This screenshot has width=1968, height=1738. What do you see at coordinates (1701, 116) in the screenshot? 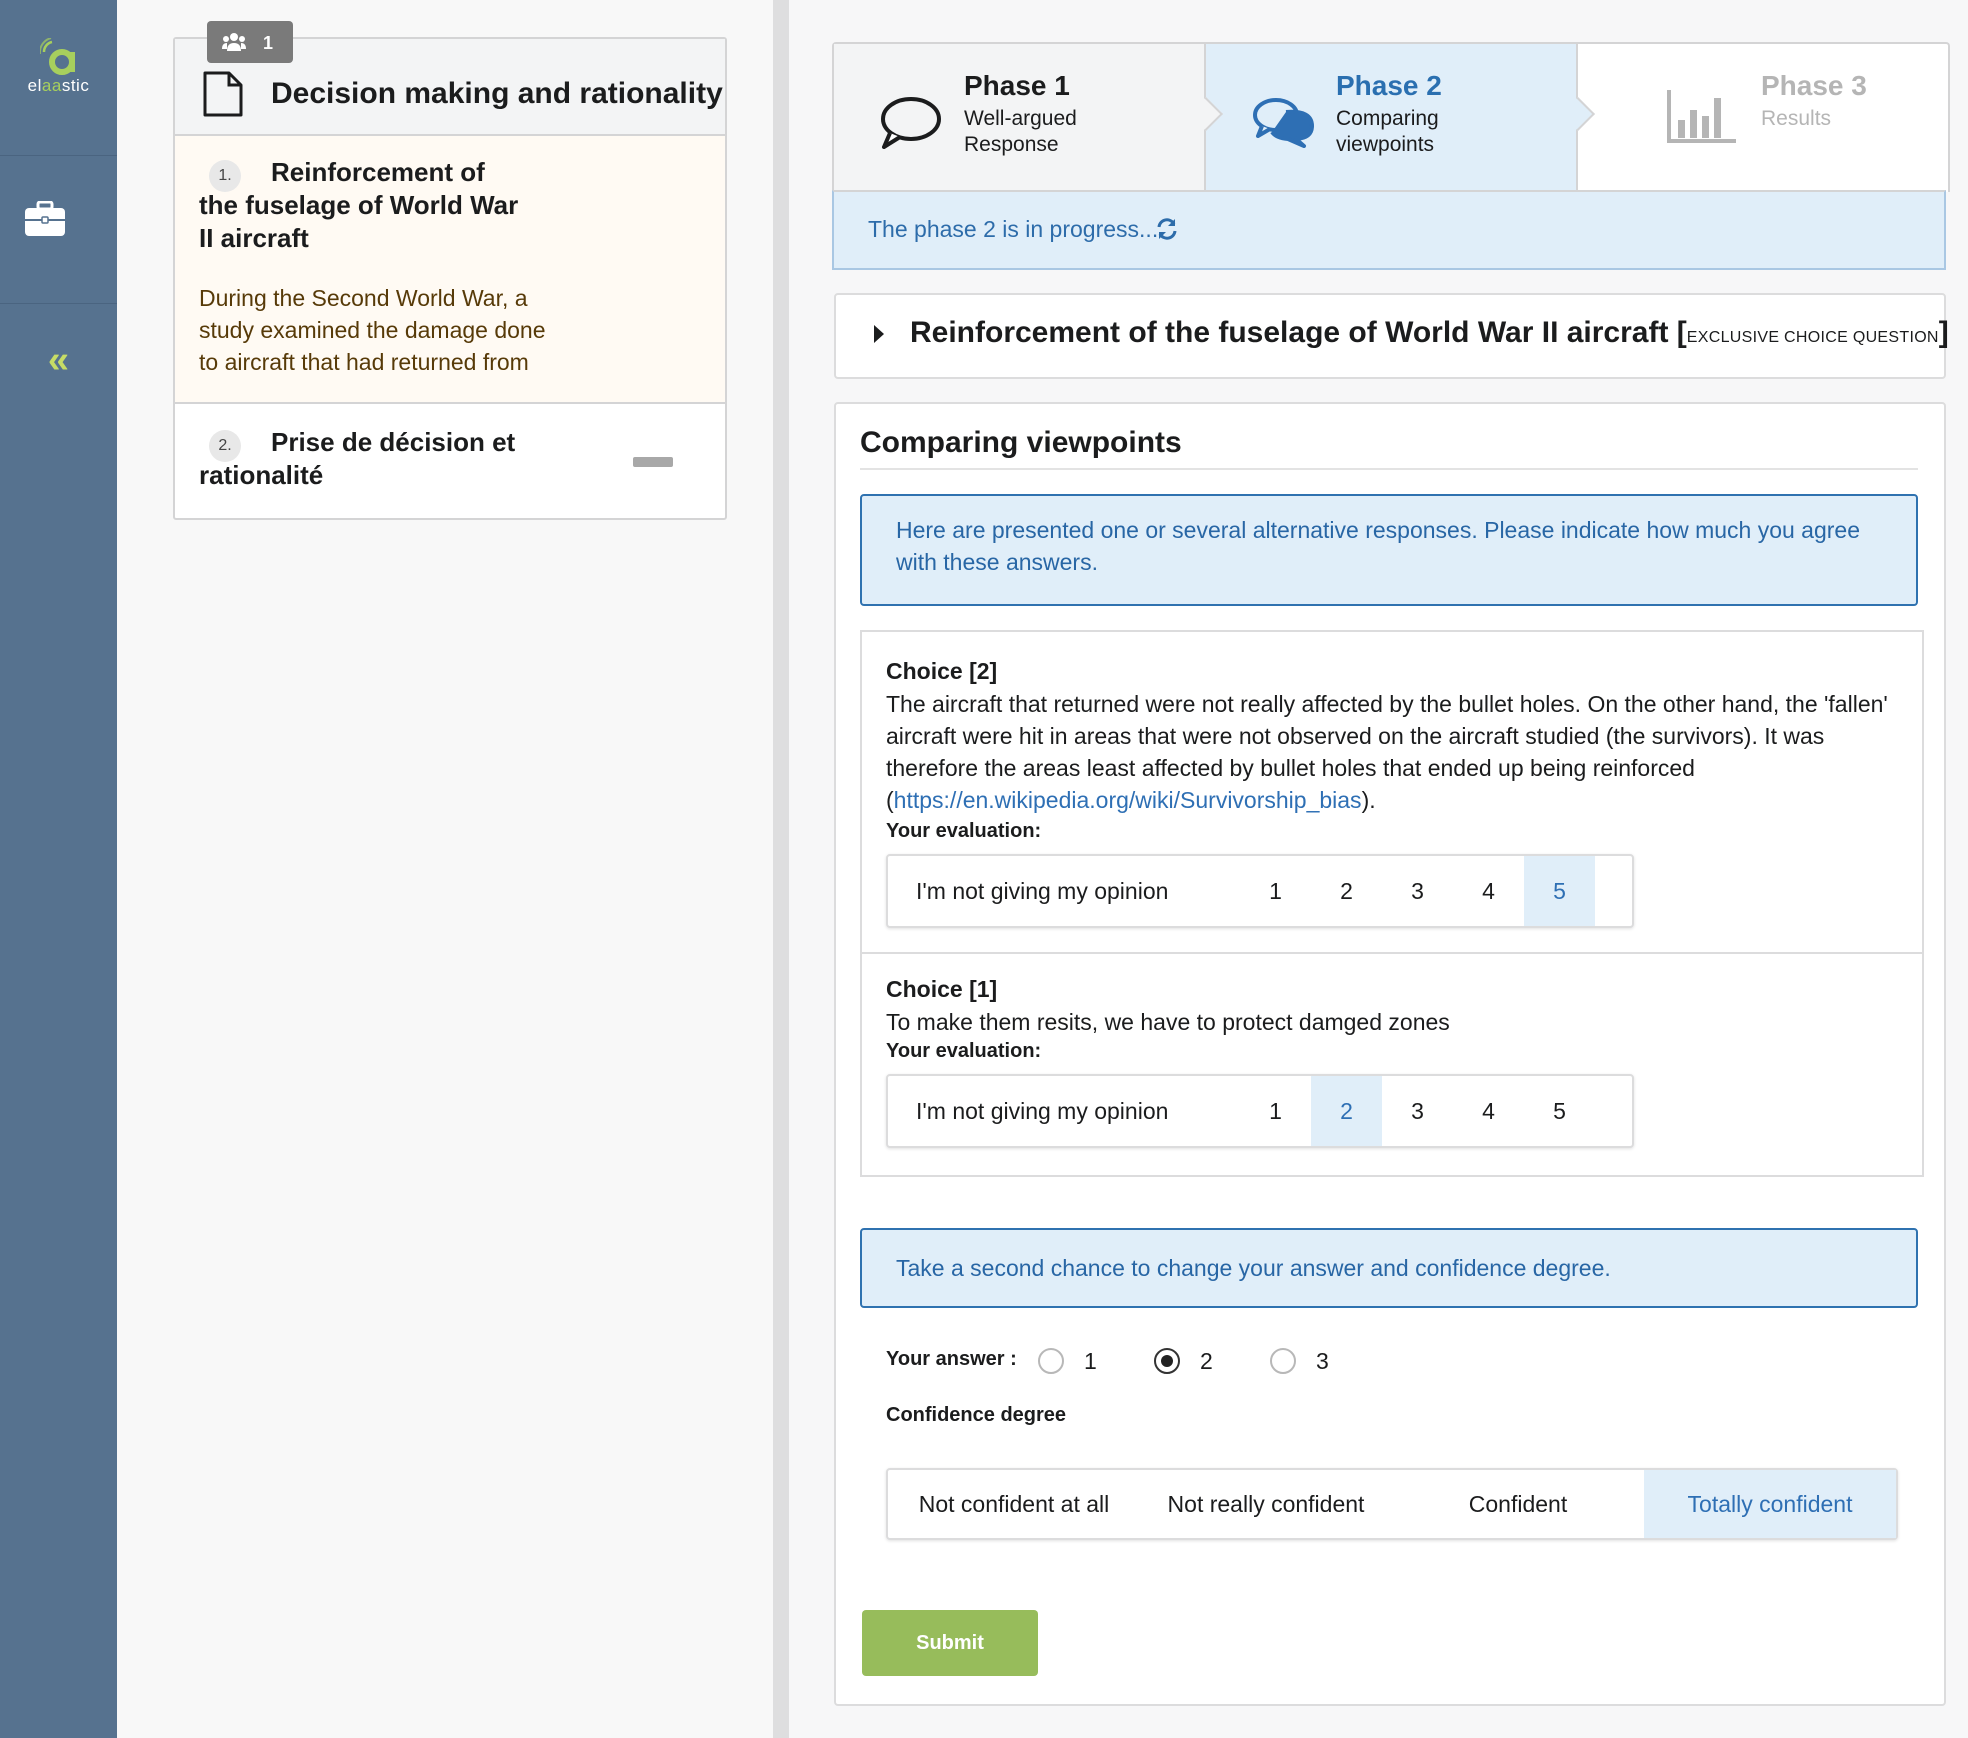
I see `bar-chart-icon` at bounding box center [1701, 116].